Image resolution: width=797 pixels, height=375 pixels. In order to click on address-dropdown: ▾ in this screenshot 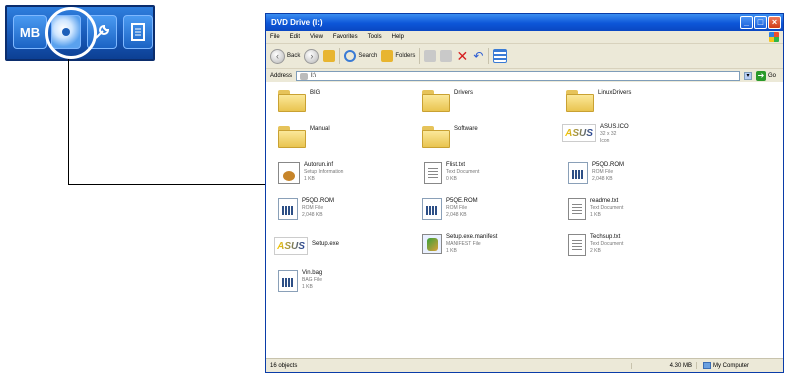, I will do `click(748, 76)`.